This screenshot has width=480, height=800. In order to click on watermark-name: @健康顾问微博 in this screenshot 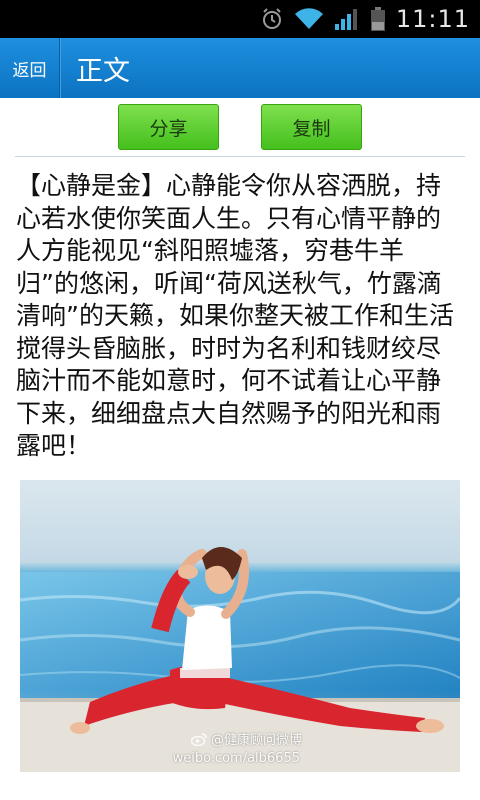, I will do `click(256, 740)`.